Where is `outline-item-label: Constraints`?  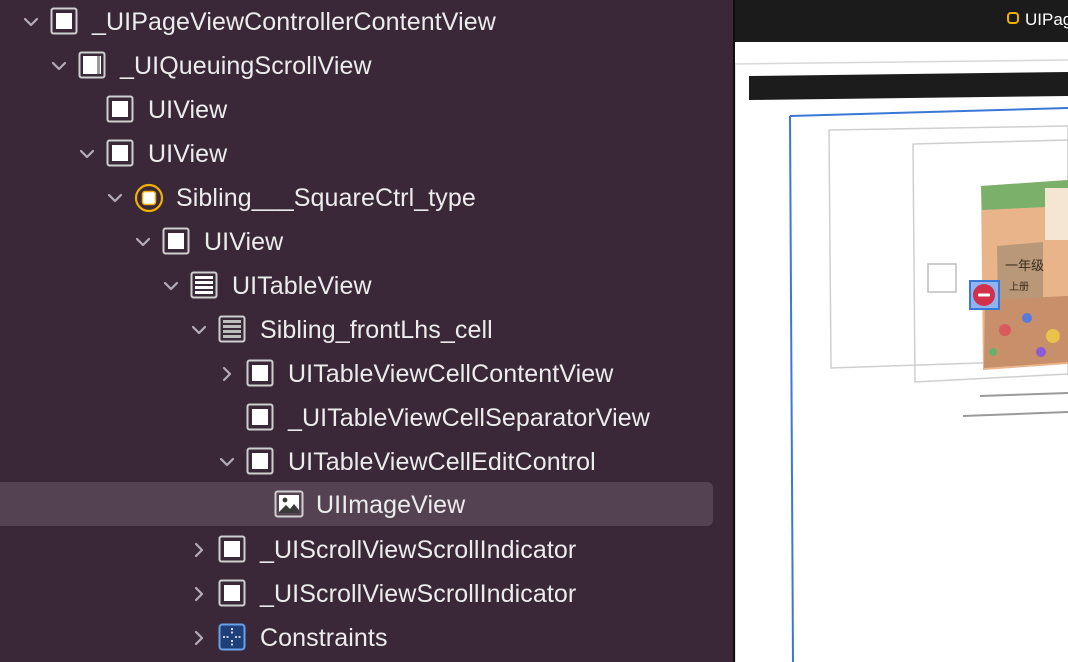
outline-item-label: Constraints is located at coordinates (324, 638).